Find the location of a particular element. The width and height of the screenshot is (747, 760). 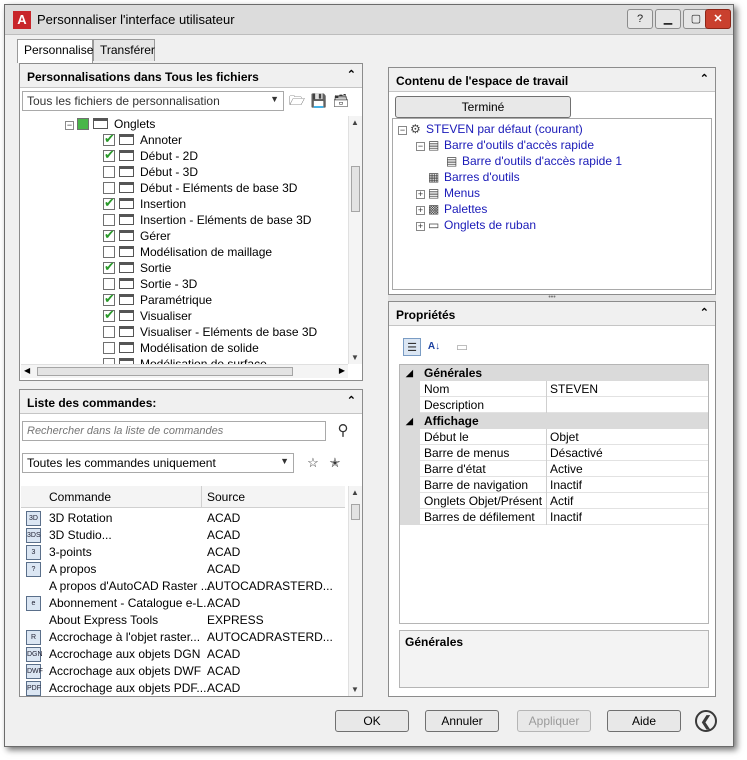

workspace-tree-item: − ▤ Barre d'outils d'accès rapide is located at coordinates (505, 145).